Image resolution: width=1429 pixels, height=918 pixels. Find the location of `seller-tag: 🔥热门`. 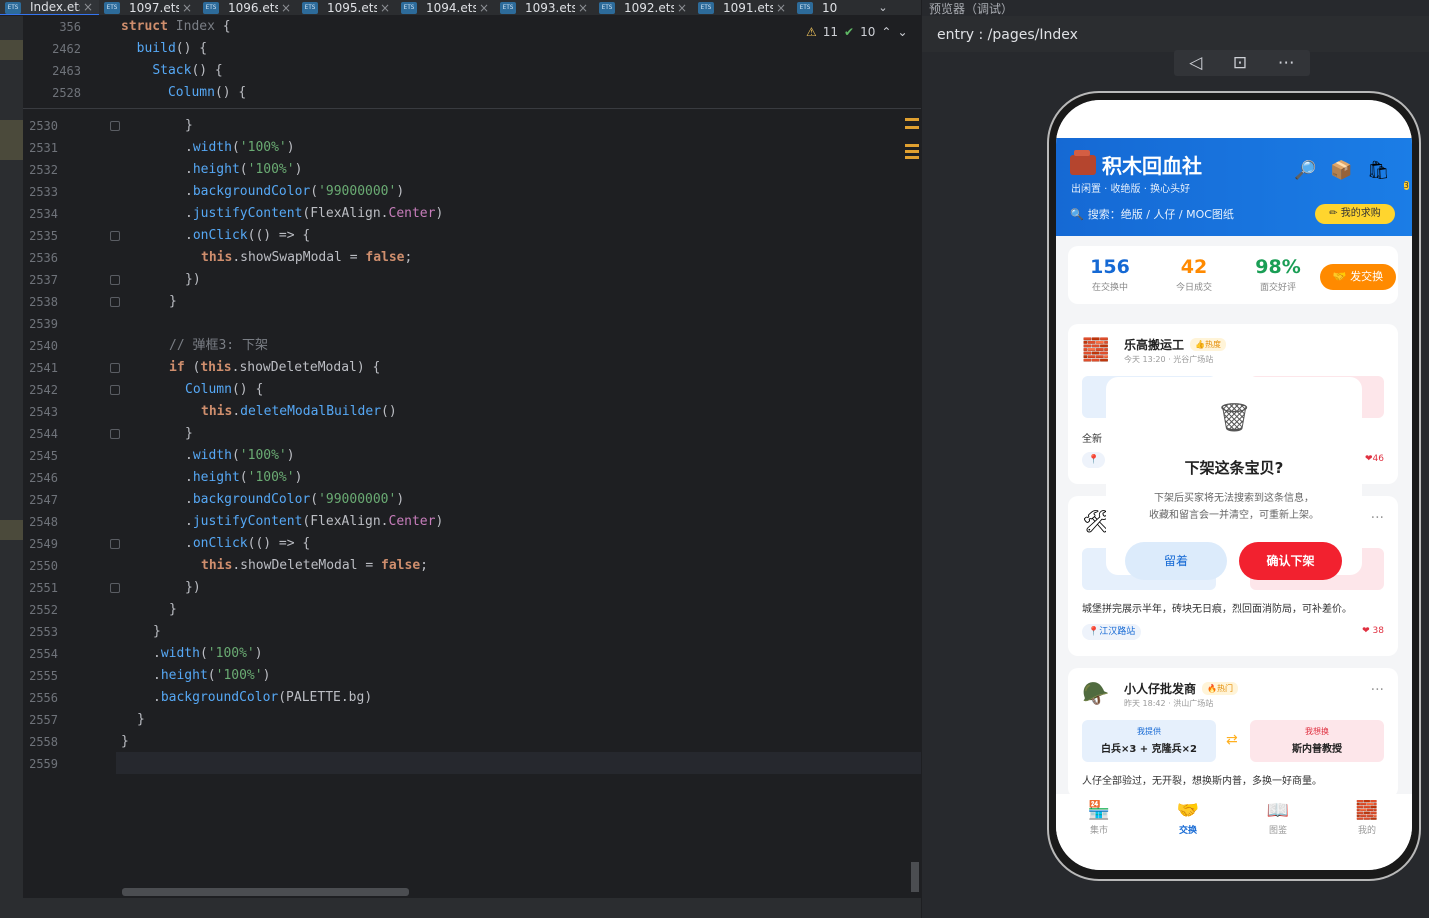

seller-tag: 🔥热门 is located at coordinates (1220, 688).